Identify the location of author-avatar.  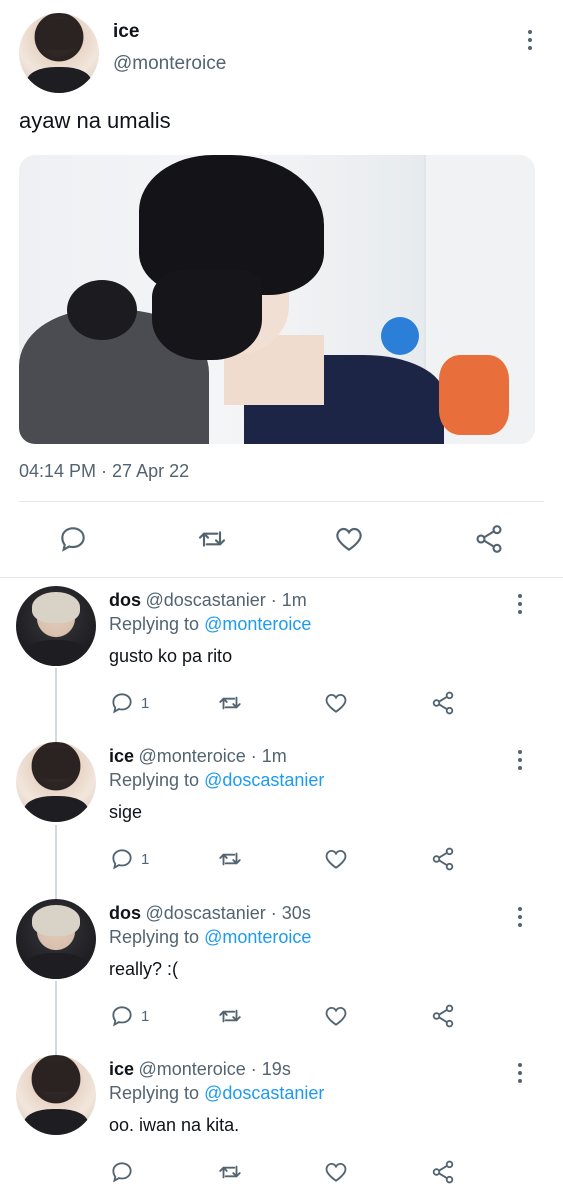
(59, 53).